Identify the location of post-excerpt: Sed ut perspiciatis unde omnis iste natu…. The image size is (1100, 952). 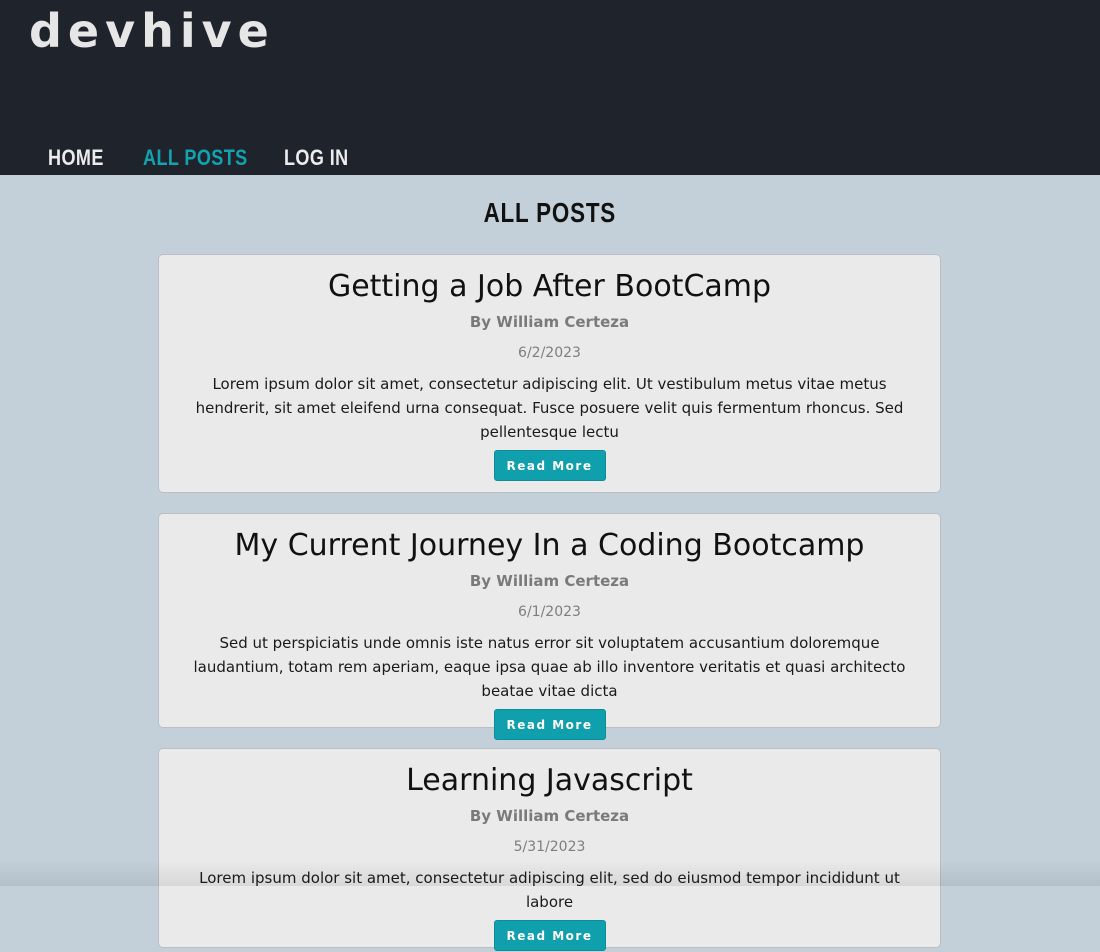
(549, 667).